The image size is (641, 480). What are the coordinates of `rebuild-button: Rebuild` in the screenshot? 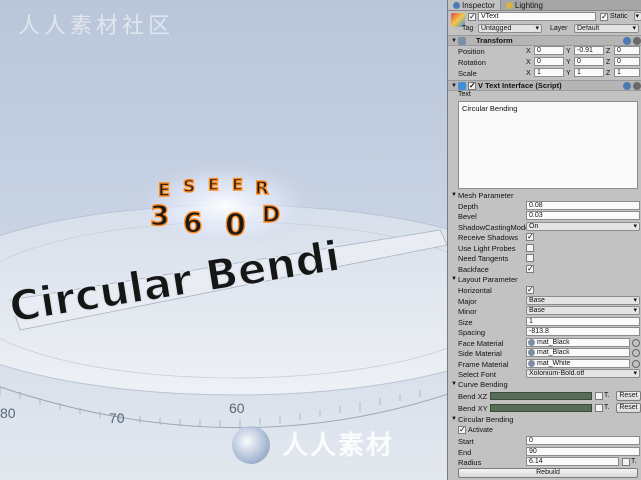 It's located at (548, 473).